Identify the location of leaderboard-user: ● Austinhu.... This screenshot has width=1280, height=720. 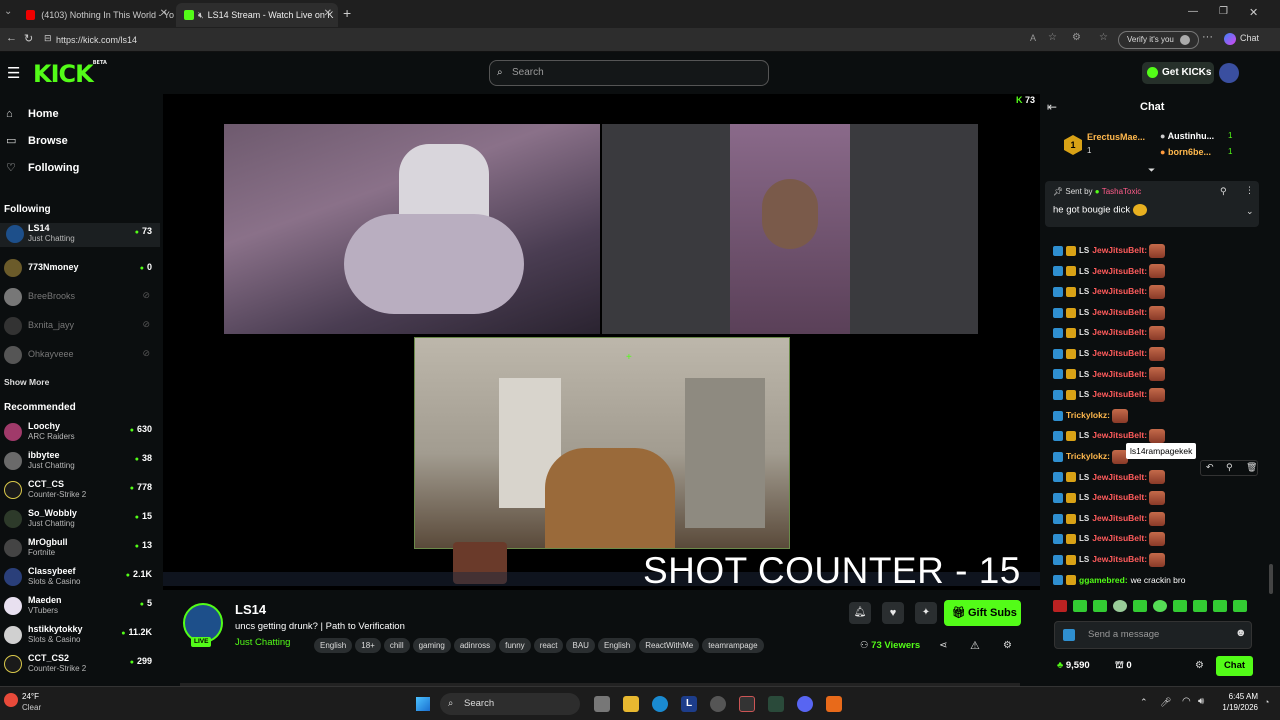
(1187, 136).